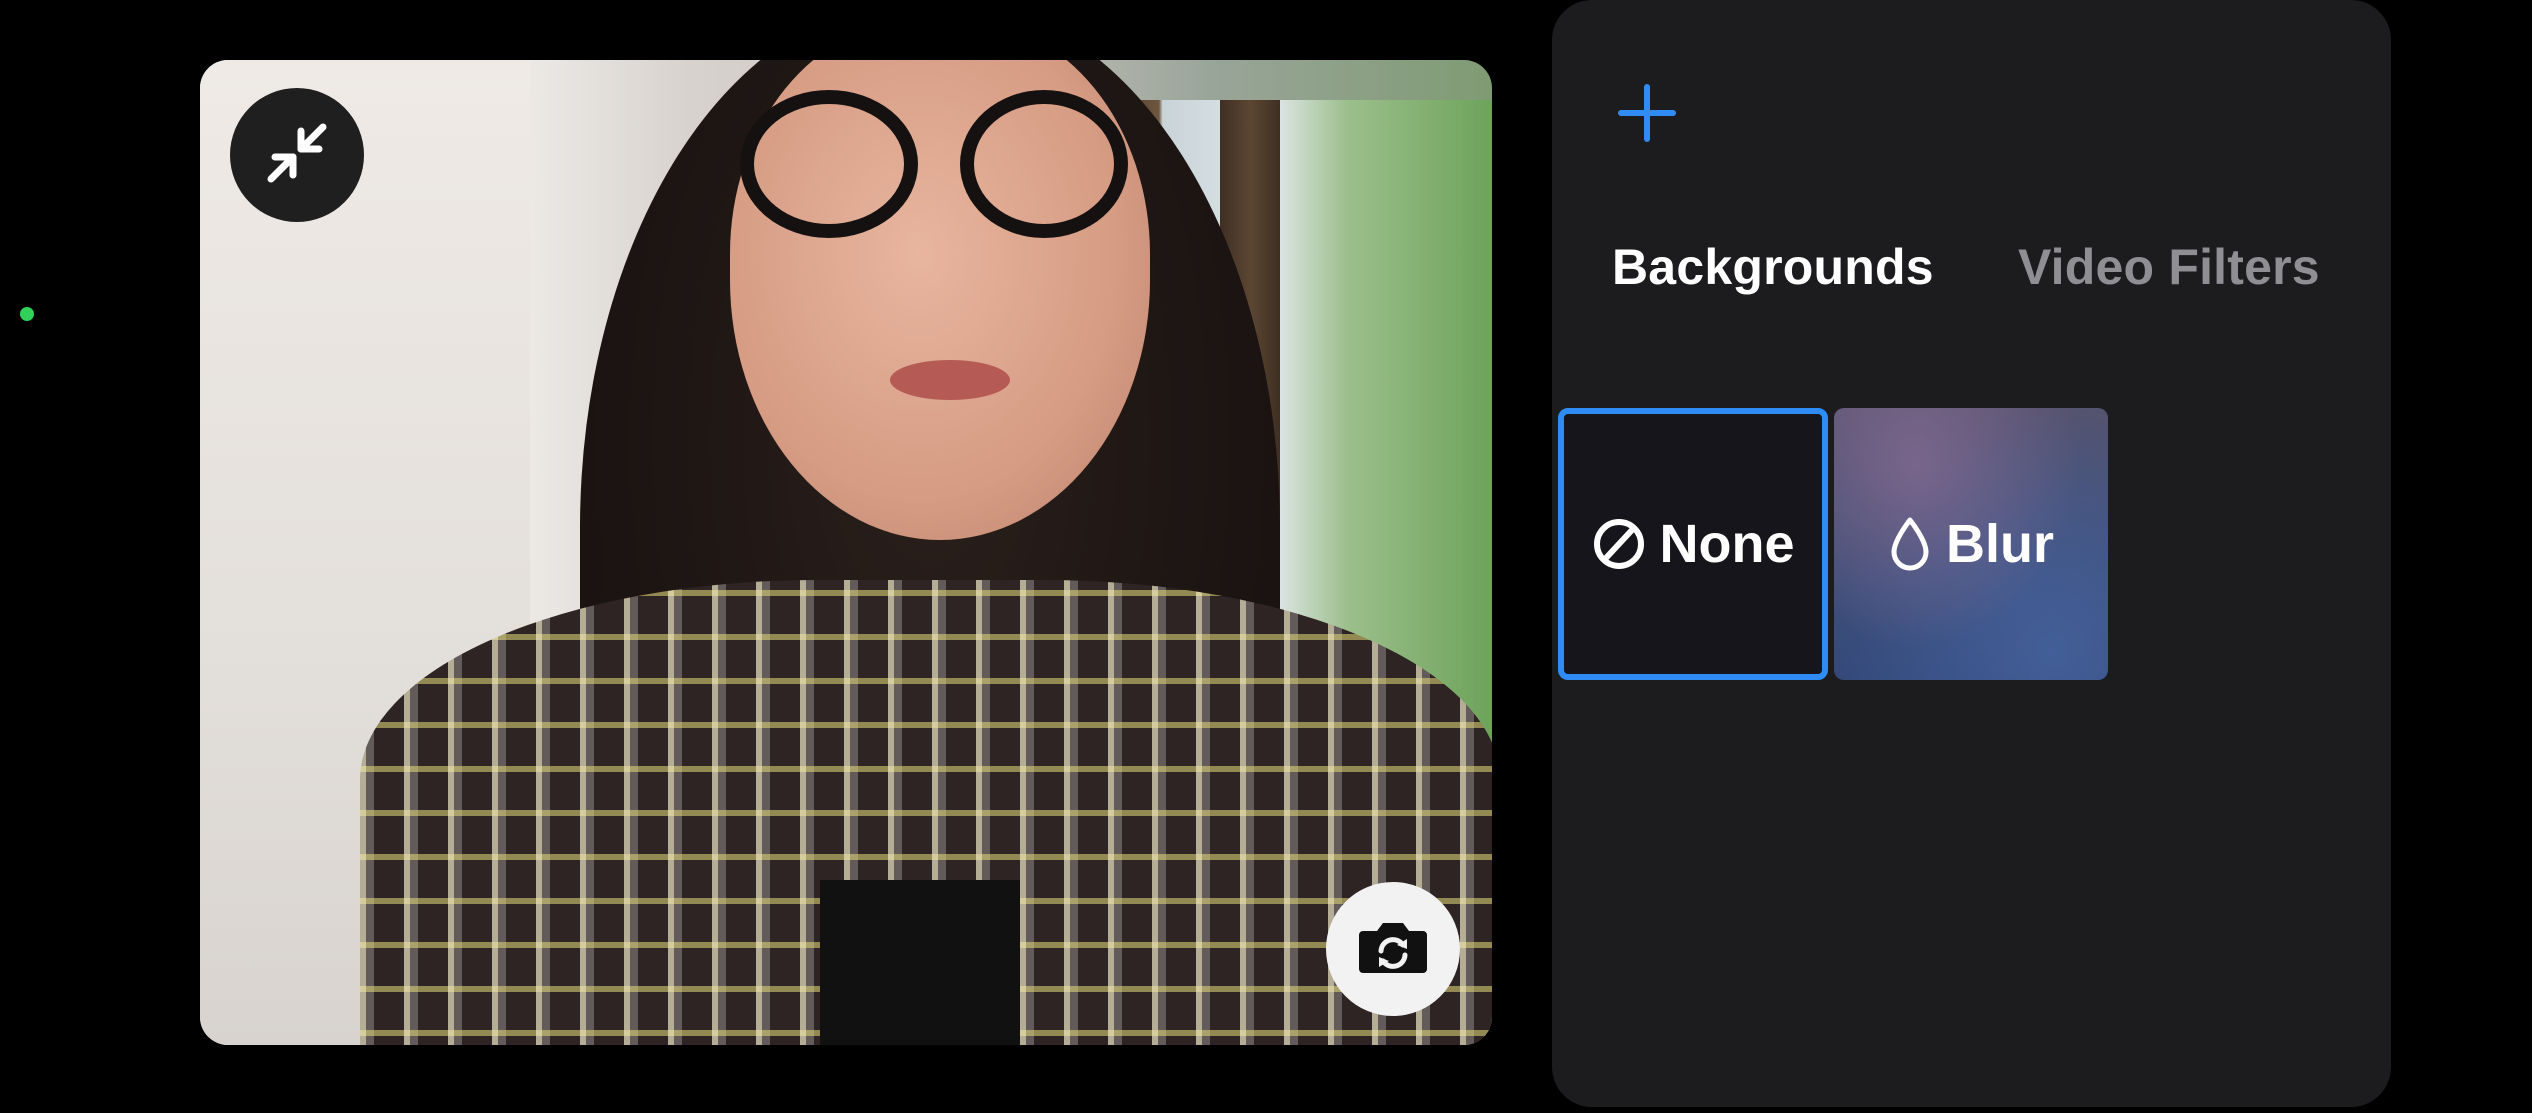 This screenshot has height=1113, width=2532. What do you see at coordinates (2169, 267) in the screenshot?
I see `tab-video-filters: Video Filters` at bounding box center [2169, 267].